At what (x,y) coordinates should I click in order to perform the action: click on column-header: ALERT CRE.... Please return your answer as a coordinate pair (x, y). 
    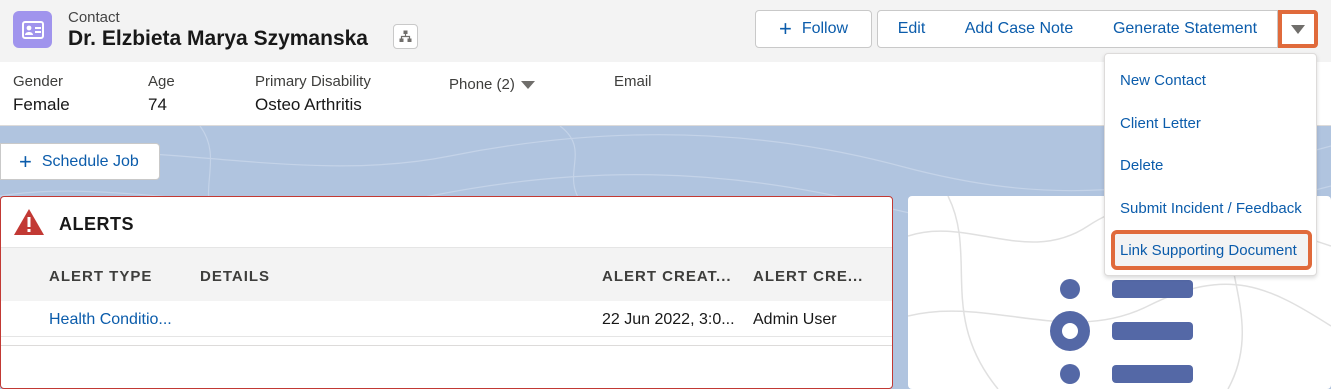
    Looking at the image, I should click on (808, 276).